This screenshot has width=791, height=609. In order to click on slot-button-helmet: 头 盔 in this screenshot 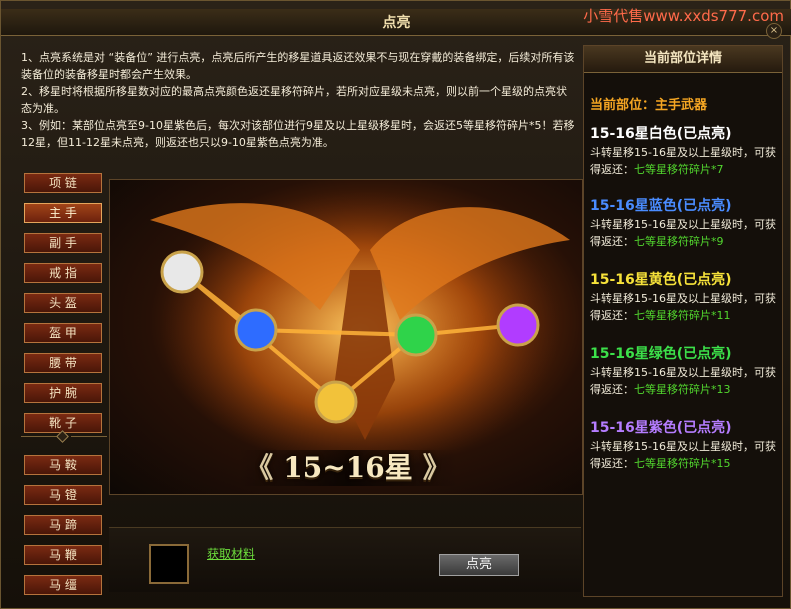, I will do `click(63, 303)`.